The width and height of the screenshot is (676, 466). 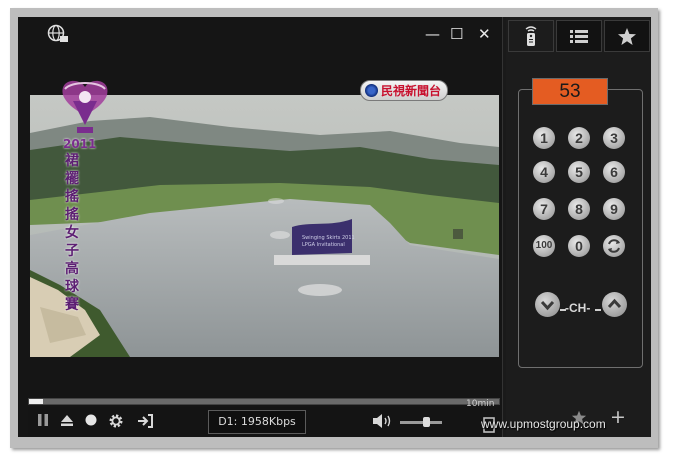 I want to click on add-button: +, so click(x=618, y=417).